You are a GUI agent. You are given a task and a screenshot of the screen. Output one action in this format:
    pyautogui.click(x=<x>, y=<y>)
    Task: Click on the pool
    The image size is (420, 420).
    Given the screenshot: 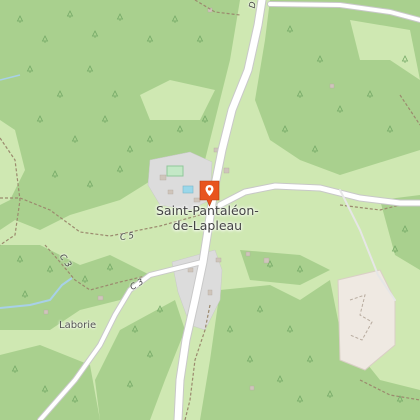 What is the action you would take?
    pyautogui.click(x=188, y=189)
    